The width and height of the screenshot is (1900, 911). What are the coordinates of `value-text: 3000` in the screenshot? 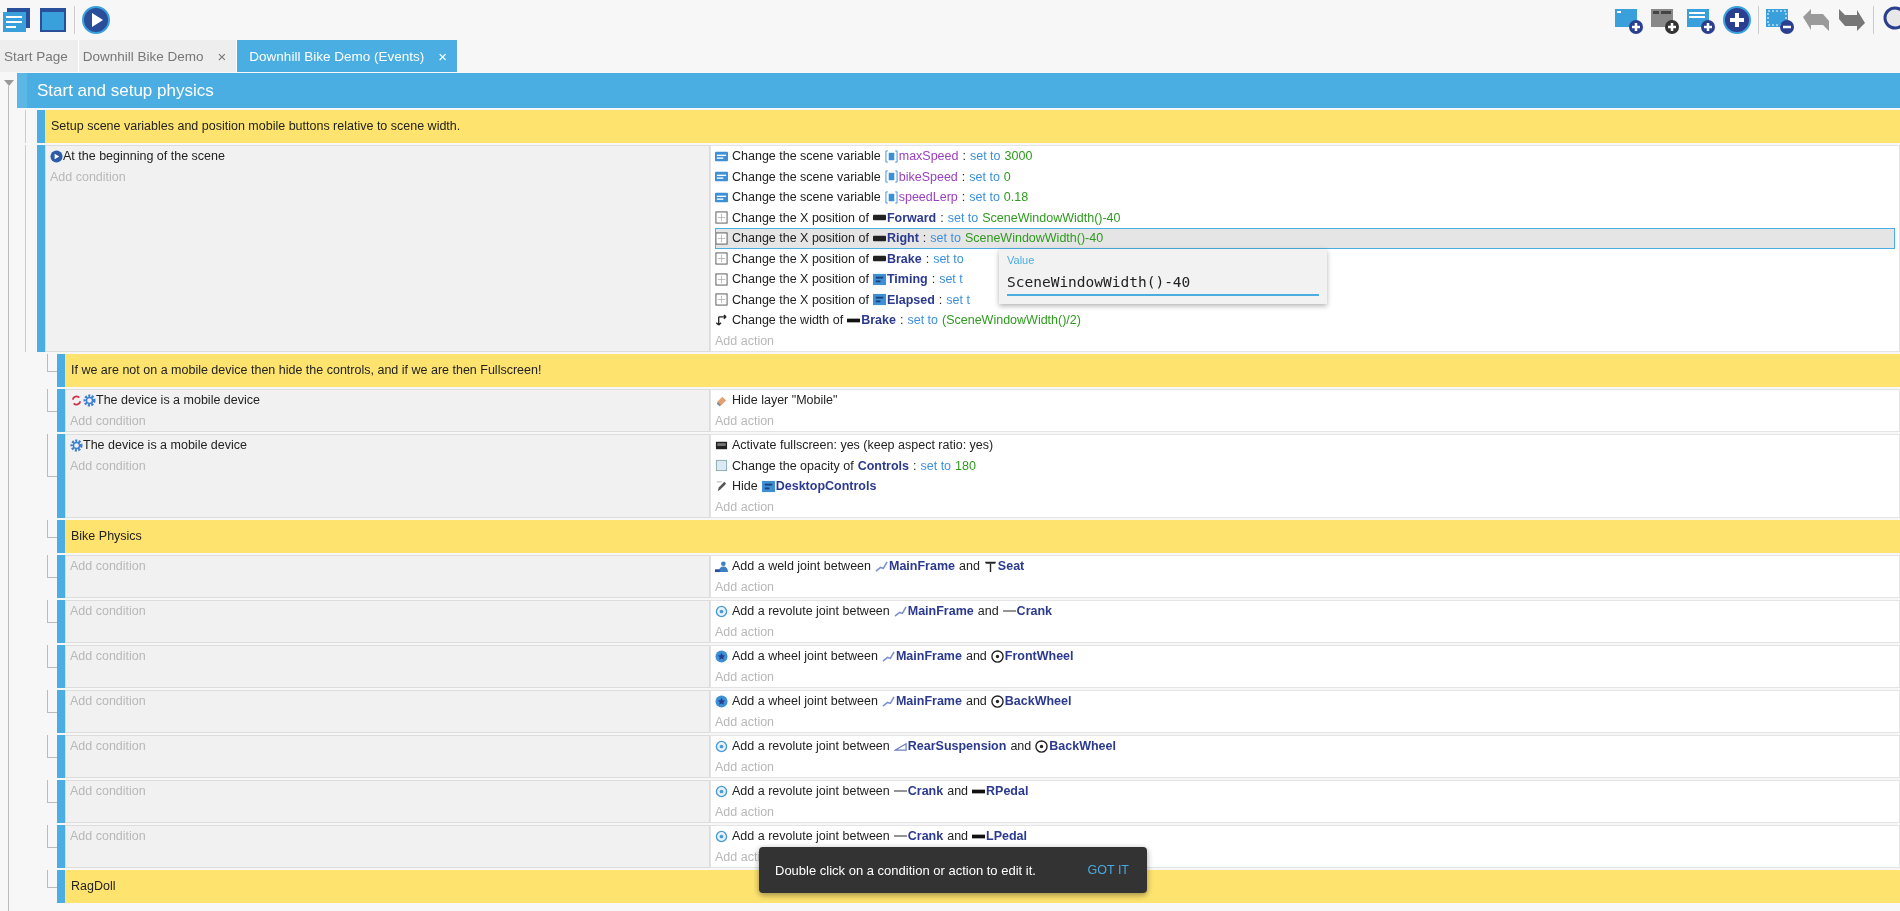 It's located at (1018, 156).